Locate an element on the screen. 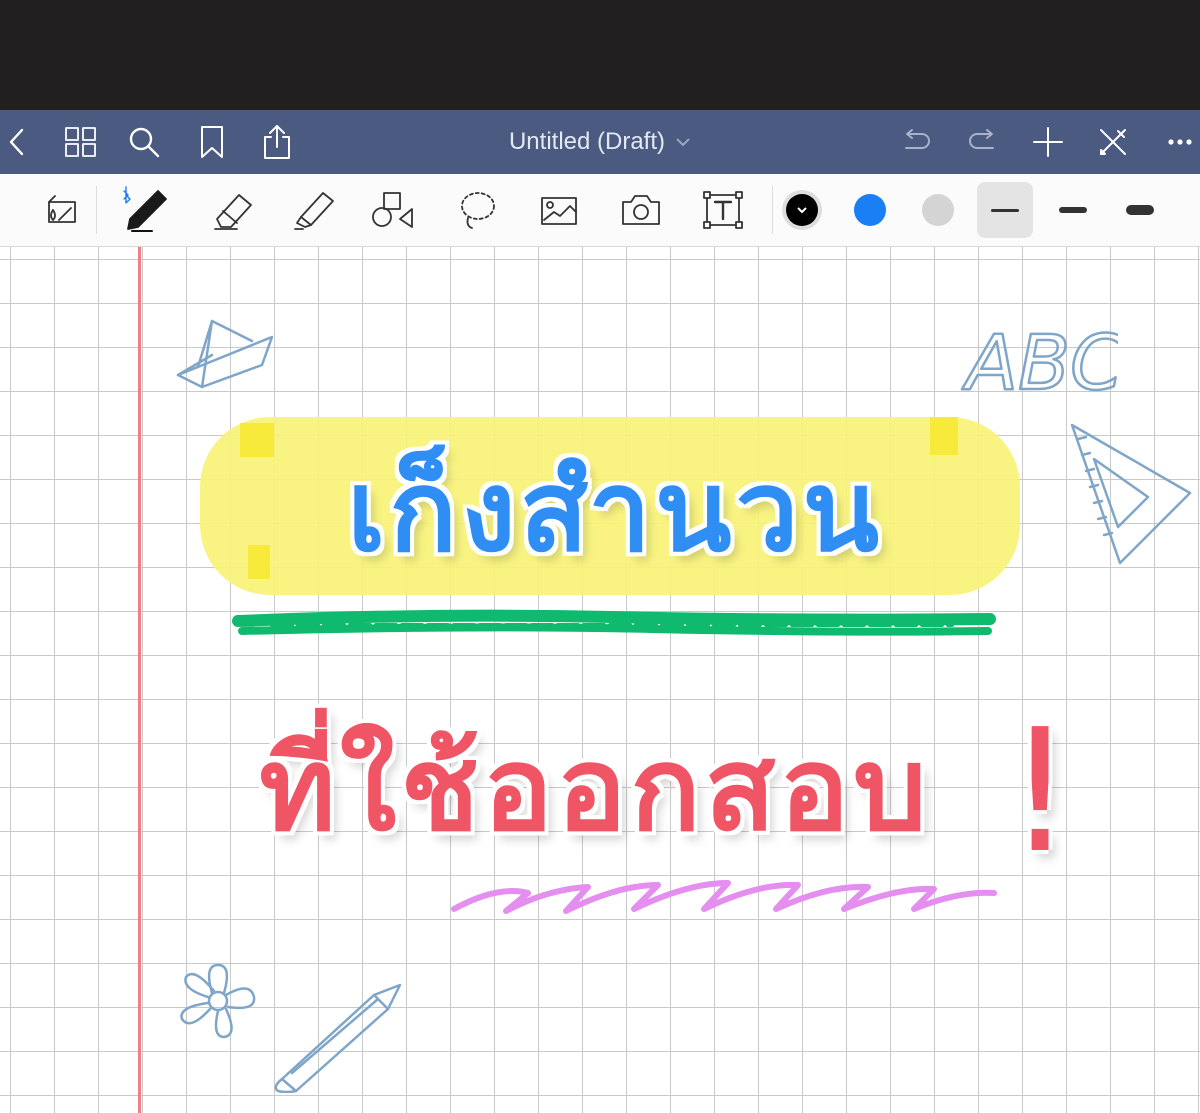 This screenshot has width=1200, height=1113. stroke-width-thick is located at coordinates (1140, 210).